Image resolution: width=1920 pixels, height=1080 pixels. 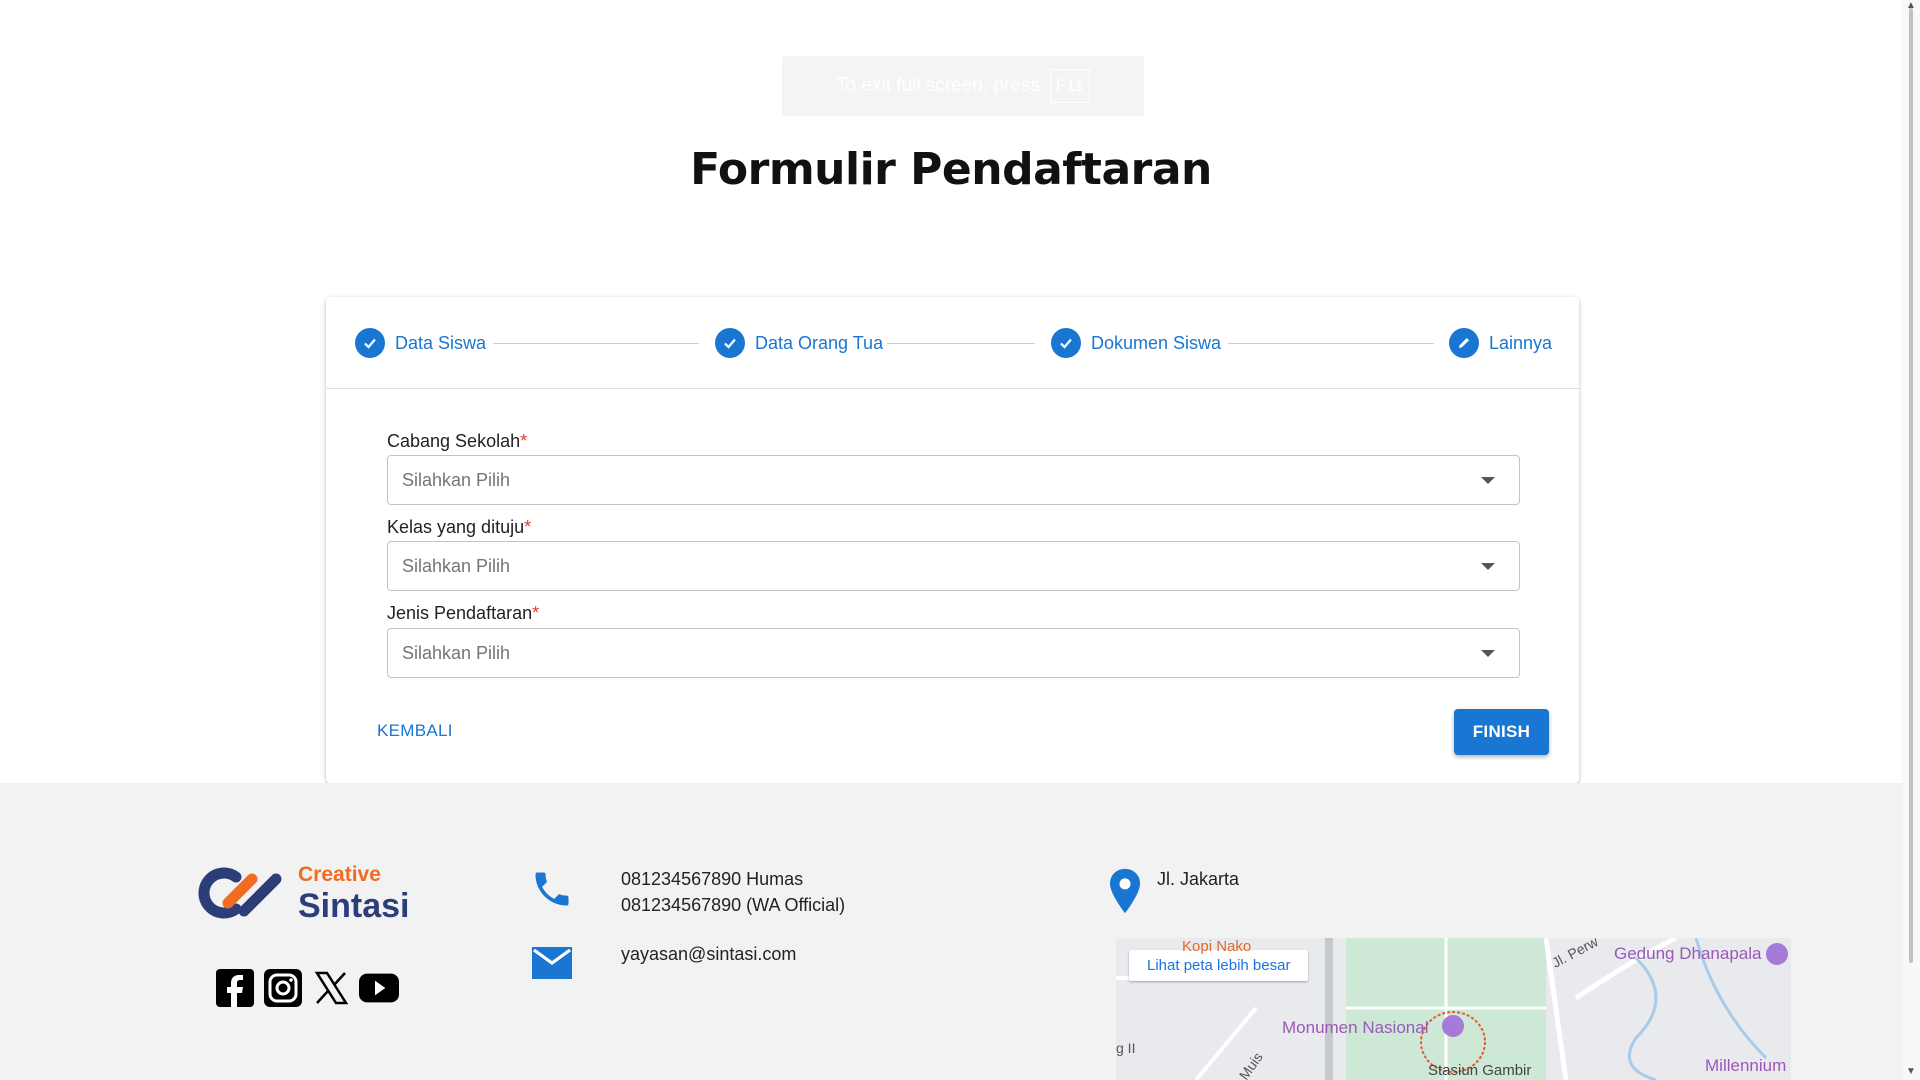 I want to click on jenis-pendaftaran-select: Silahkan Pilih, so click(x=953, y=653).